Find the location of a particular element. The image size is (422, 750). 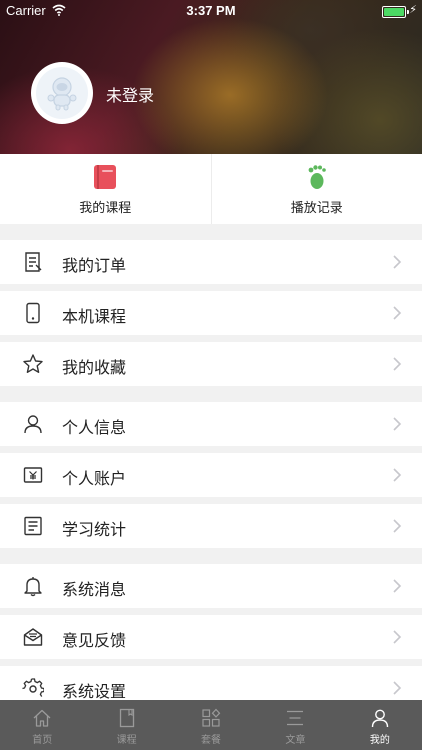

tab-label: 文章 is located at coordinates (295, 740).